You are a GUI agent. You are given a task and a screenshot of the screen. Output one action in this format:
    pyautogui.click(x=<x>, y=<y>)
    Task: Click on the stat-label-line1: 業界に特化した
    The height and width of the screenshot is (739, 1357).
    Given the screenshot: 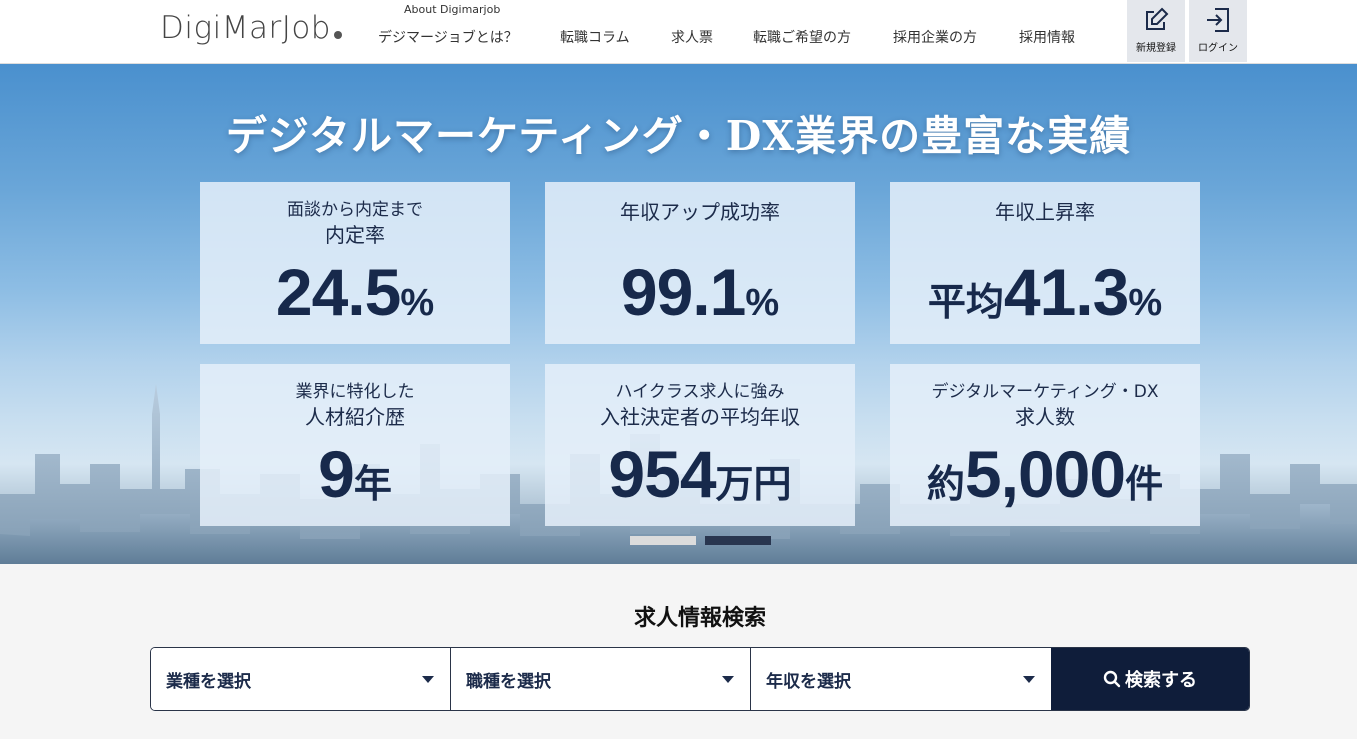 What is the action you would take?
    pyautogui.click(x=355, y=392)
    